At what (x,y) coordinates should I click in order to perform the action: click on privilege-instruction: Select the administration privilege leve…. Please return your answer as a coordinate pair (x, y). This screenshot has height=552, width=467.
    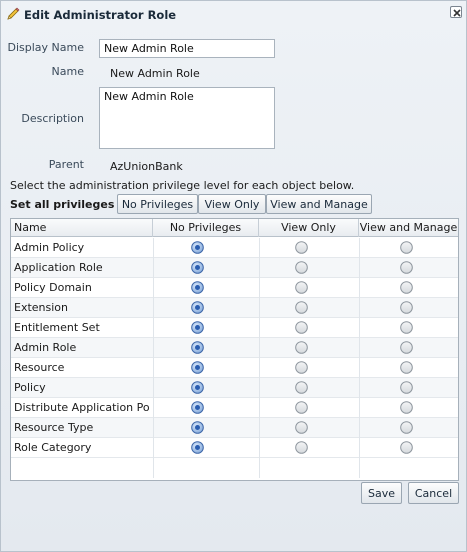
    Looking at the image, I should click on (182, 185).